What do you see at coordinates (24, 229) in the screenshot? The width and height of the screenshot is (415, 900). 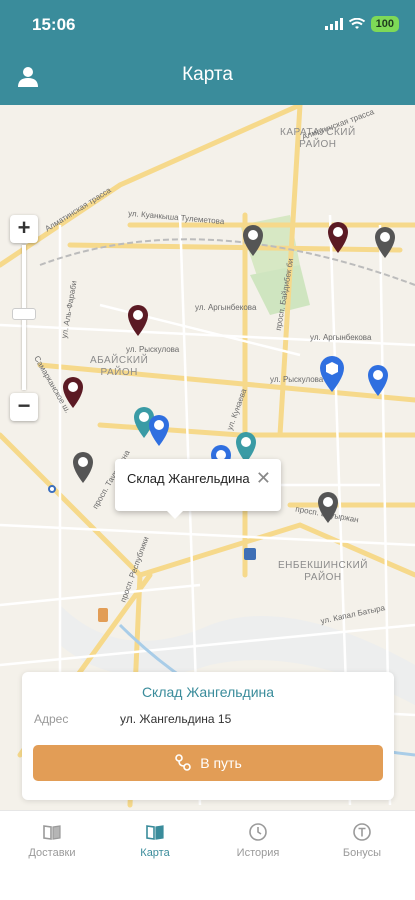 I see `zoom-in-button: +` at bounding box center [24, 229].